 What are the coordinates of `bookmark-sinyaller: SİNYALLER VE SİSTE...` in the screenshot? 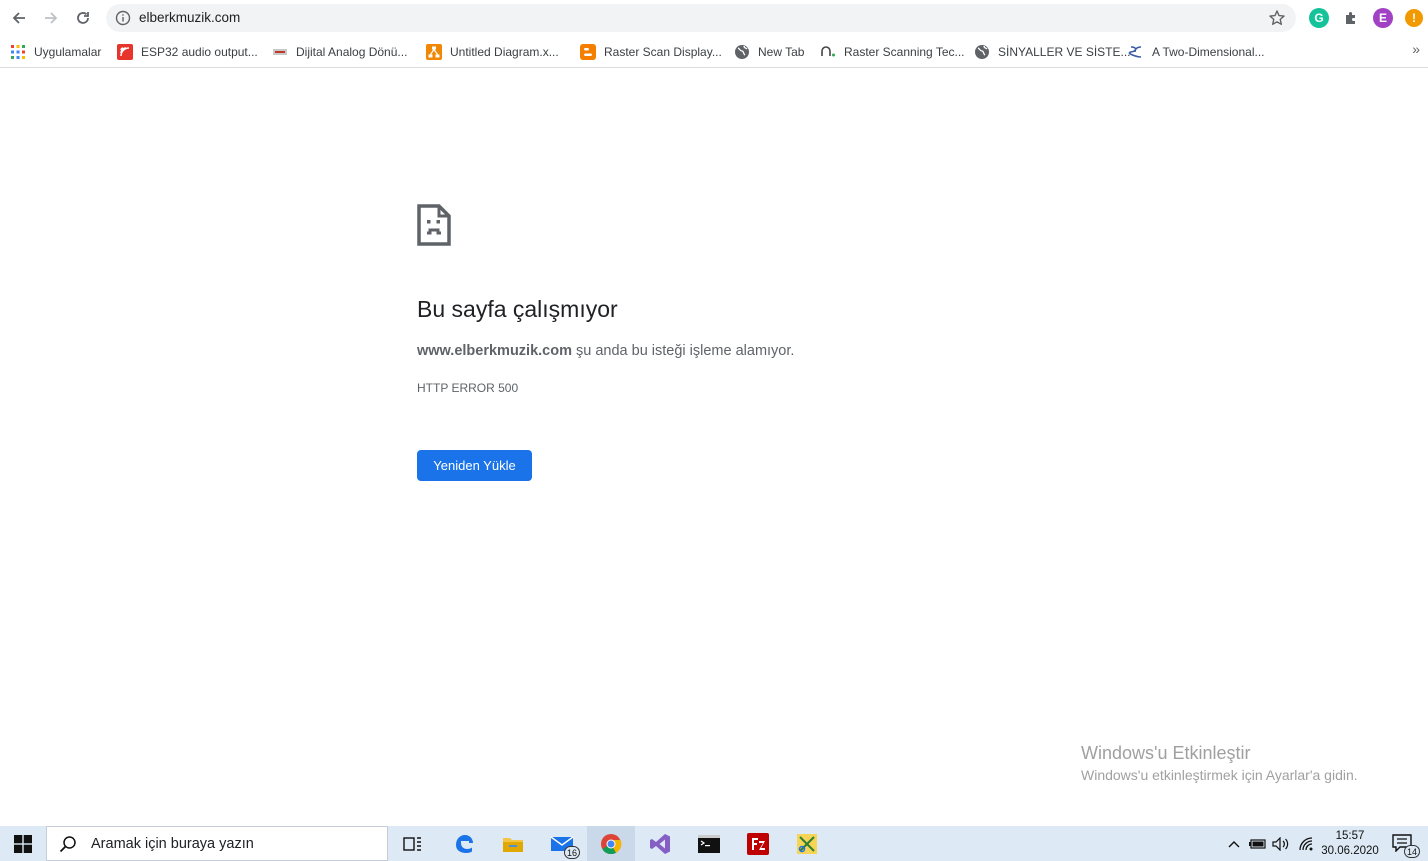 It's located at (1052, 52).